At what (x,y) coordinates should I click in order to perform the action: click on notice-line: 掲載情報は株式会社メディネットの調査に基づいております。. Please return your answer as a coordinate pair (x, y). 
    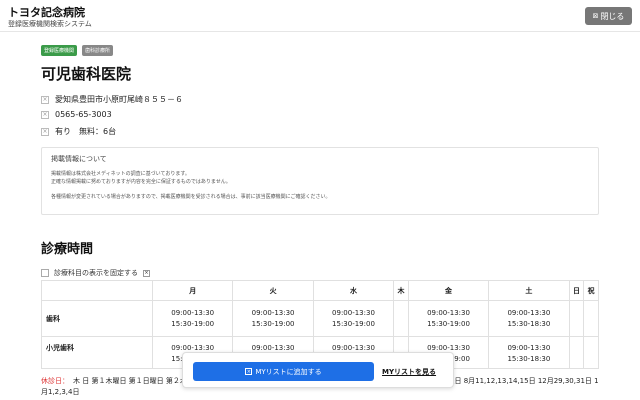
    Looking at the image, I should click on (120, 174).